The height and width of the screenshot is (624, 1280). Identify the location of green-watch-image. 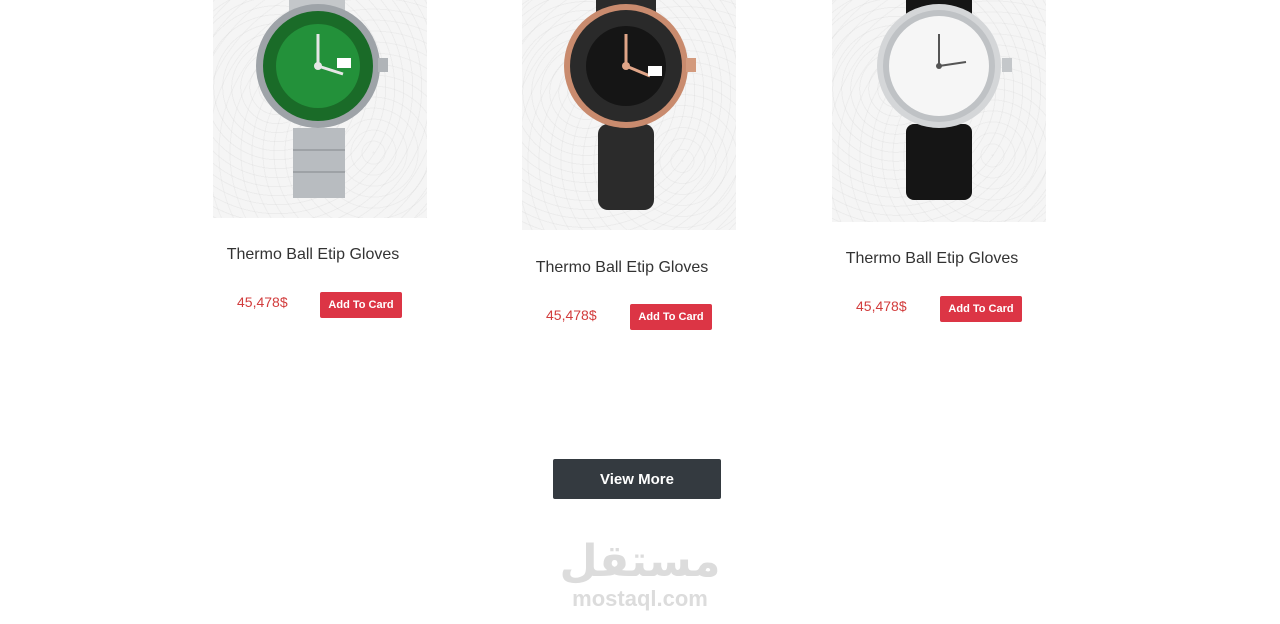
(320, 109).